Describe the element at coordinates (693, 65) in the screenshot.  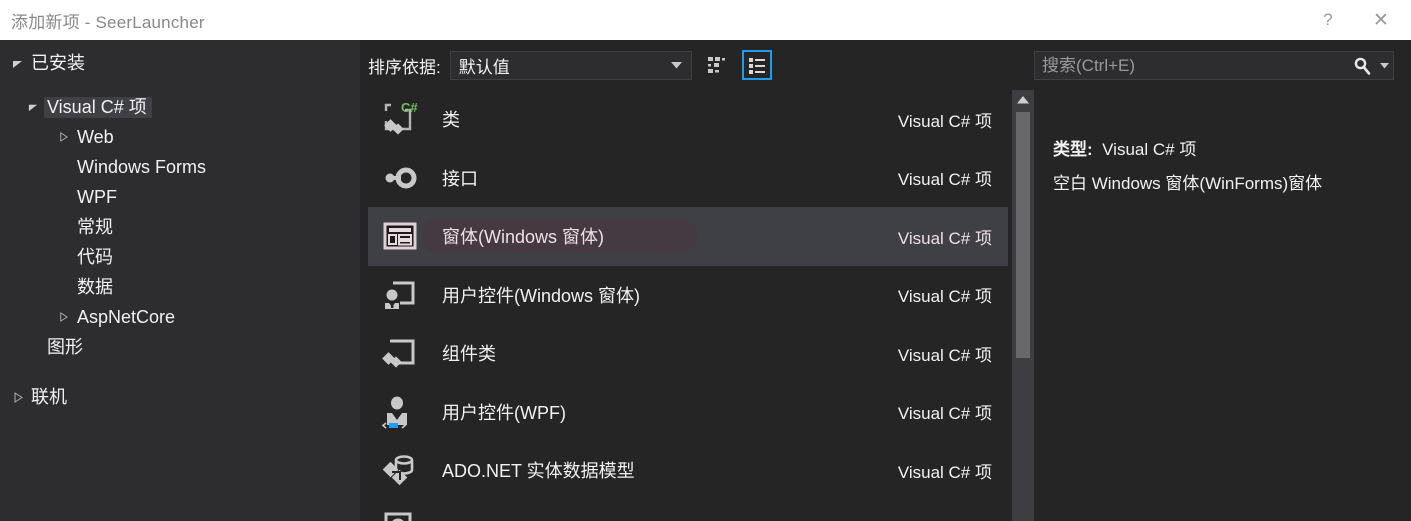
I see `list-toolbar: 排序依据: 默认值` at that location.